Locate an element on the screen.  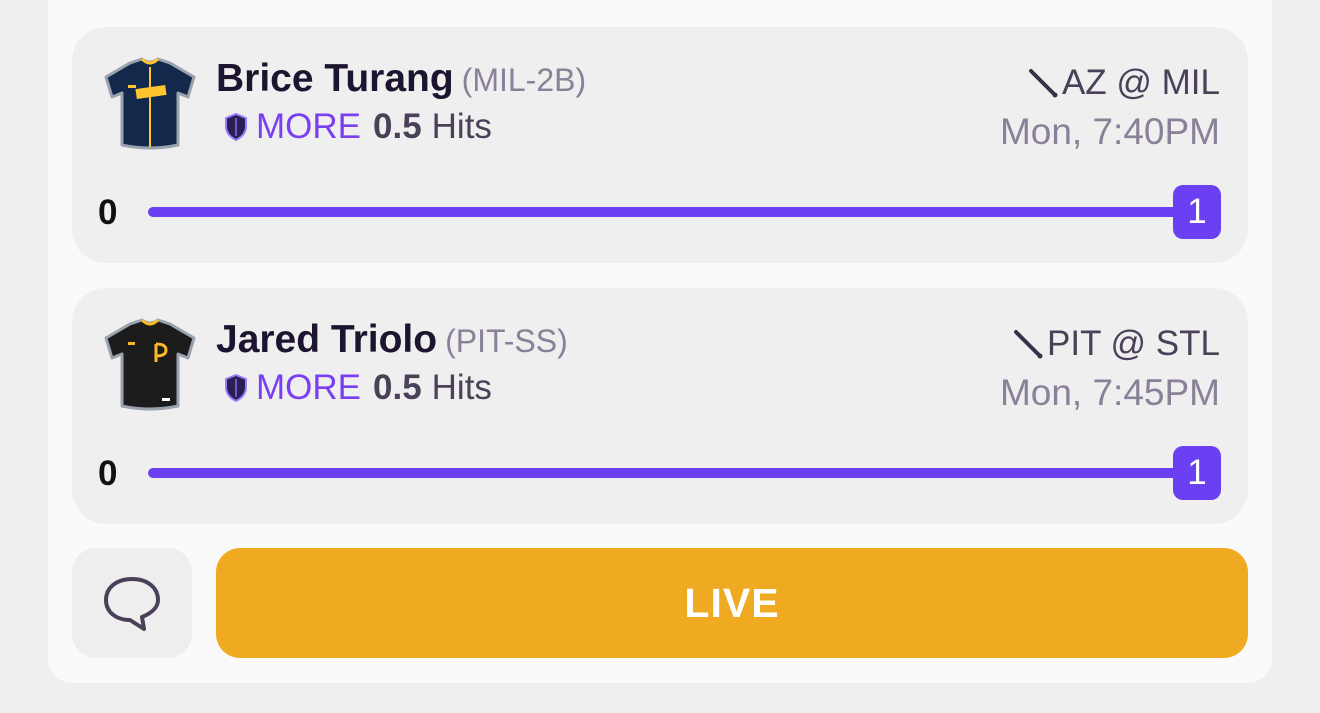
game-time: Mon, 7:45PM is located at coordinates (1109, 392).